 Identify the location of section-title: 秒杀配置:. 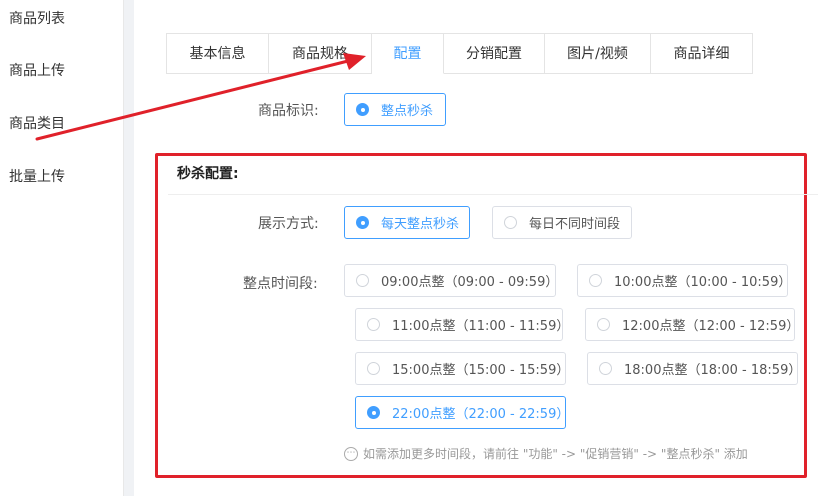
(208, 174).